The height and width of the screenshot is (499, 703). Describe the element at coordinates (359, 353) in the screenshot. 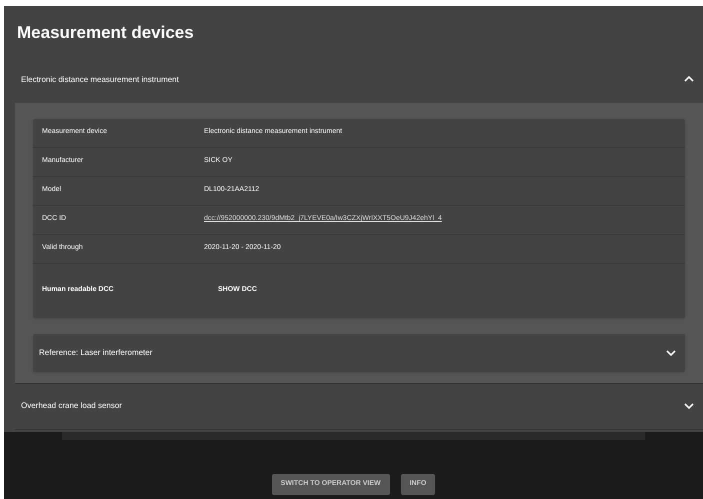

I see `reference-accordion: Reference: Laser interferometer` at that location.